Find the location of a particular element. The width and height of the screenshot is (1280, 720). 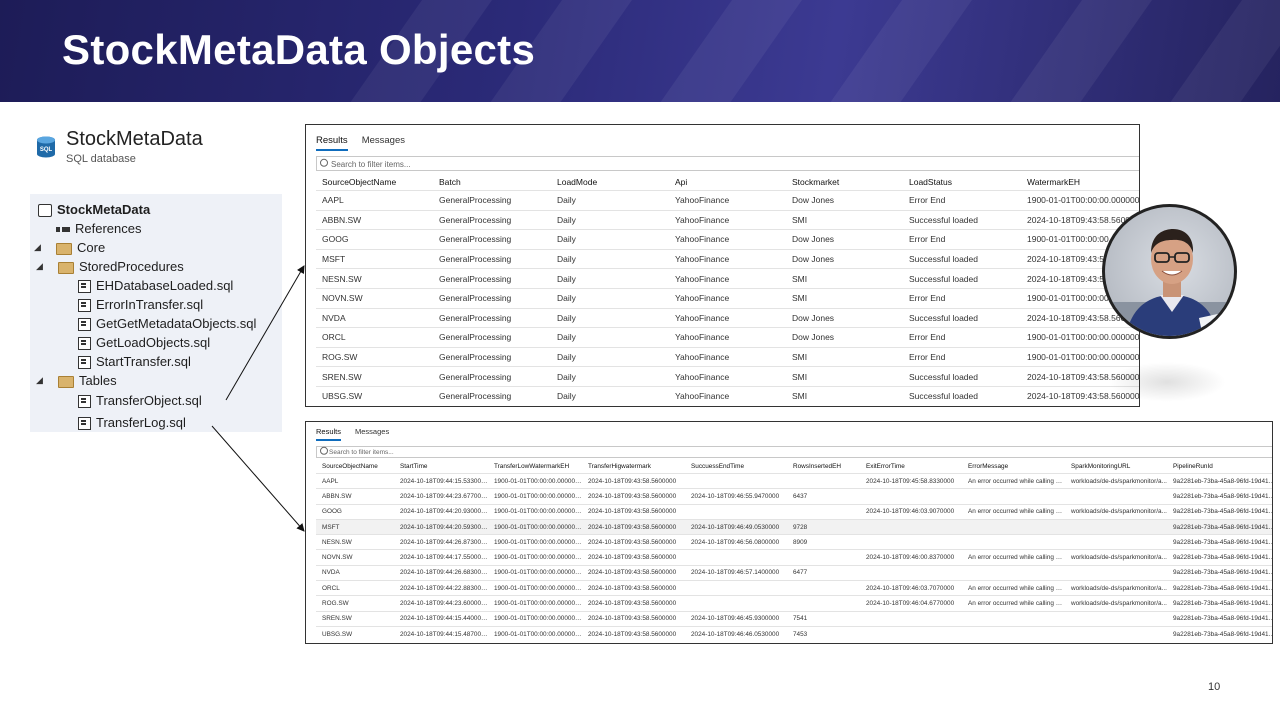

arrow-to-transfer-log is located at coordinates (258, 478).